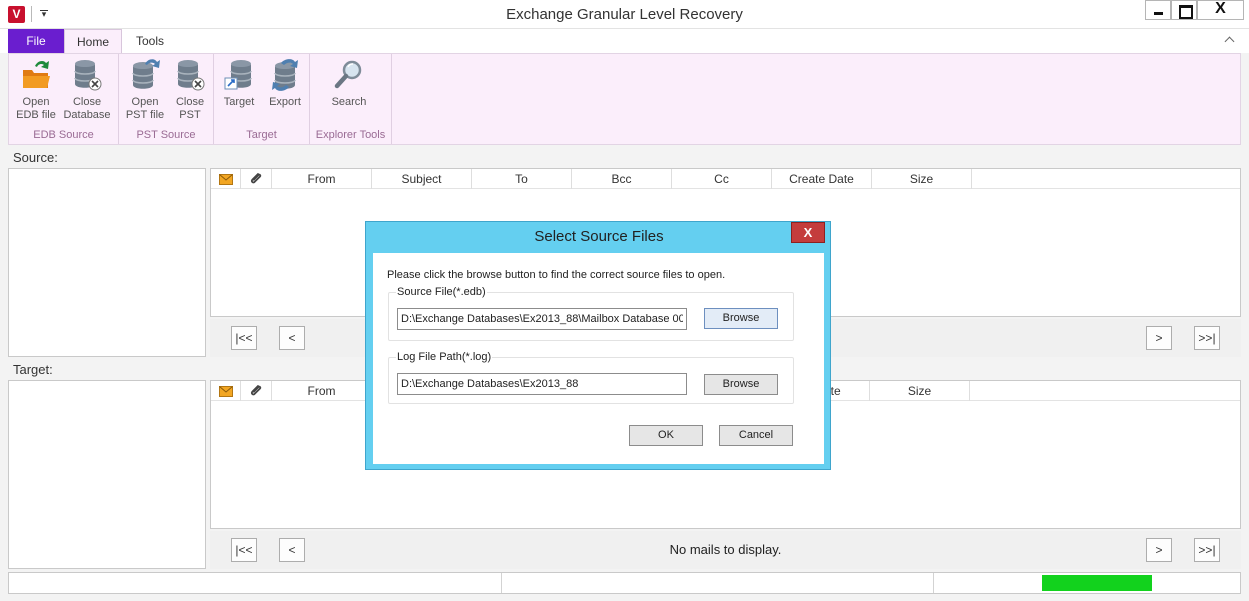 The height and width of the screenshot is (601, 1249). What do you see at coordinates (441, 292) in the screenshot?
I see `source-file-legend: Source File(*.edb)` at bounding box center [441, 292].